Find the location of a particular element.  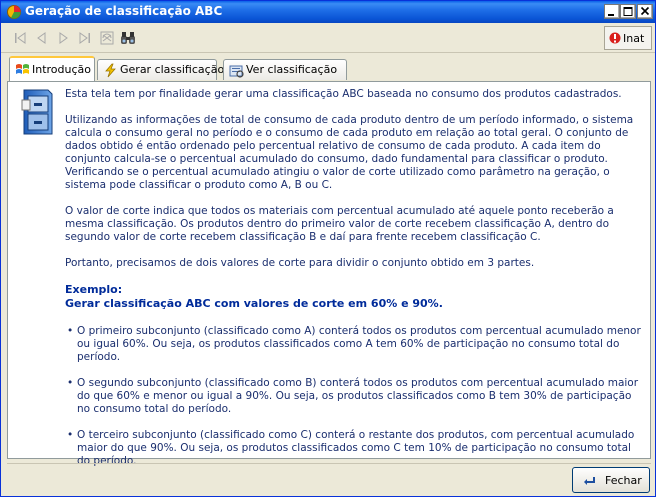

tab-label: Ver classificação is located at coordinates (292, 69).